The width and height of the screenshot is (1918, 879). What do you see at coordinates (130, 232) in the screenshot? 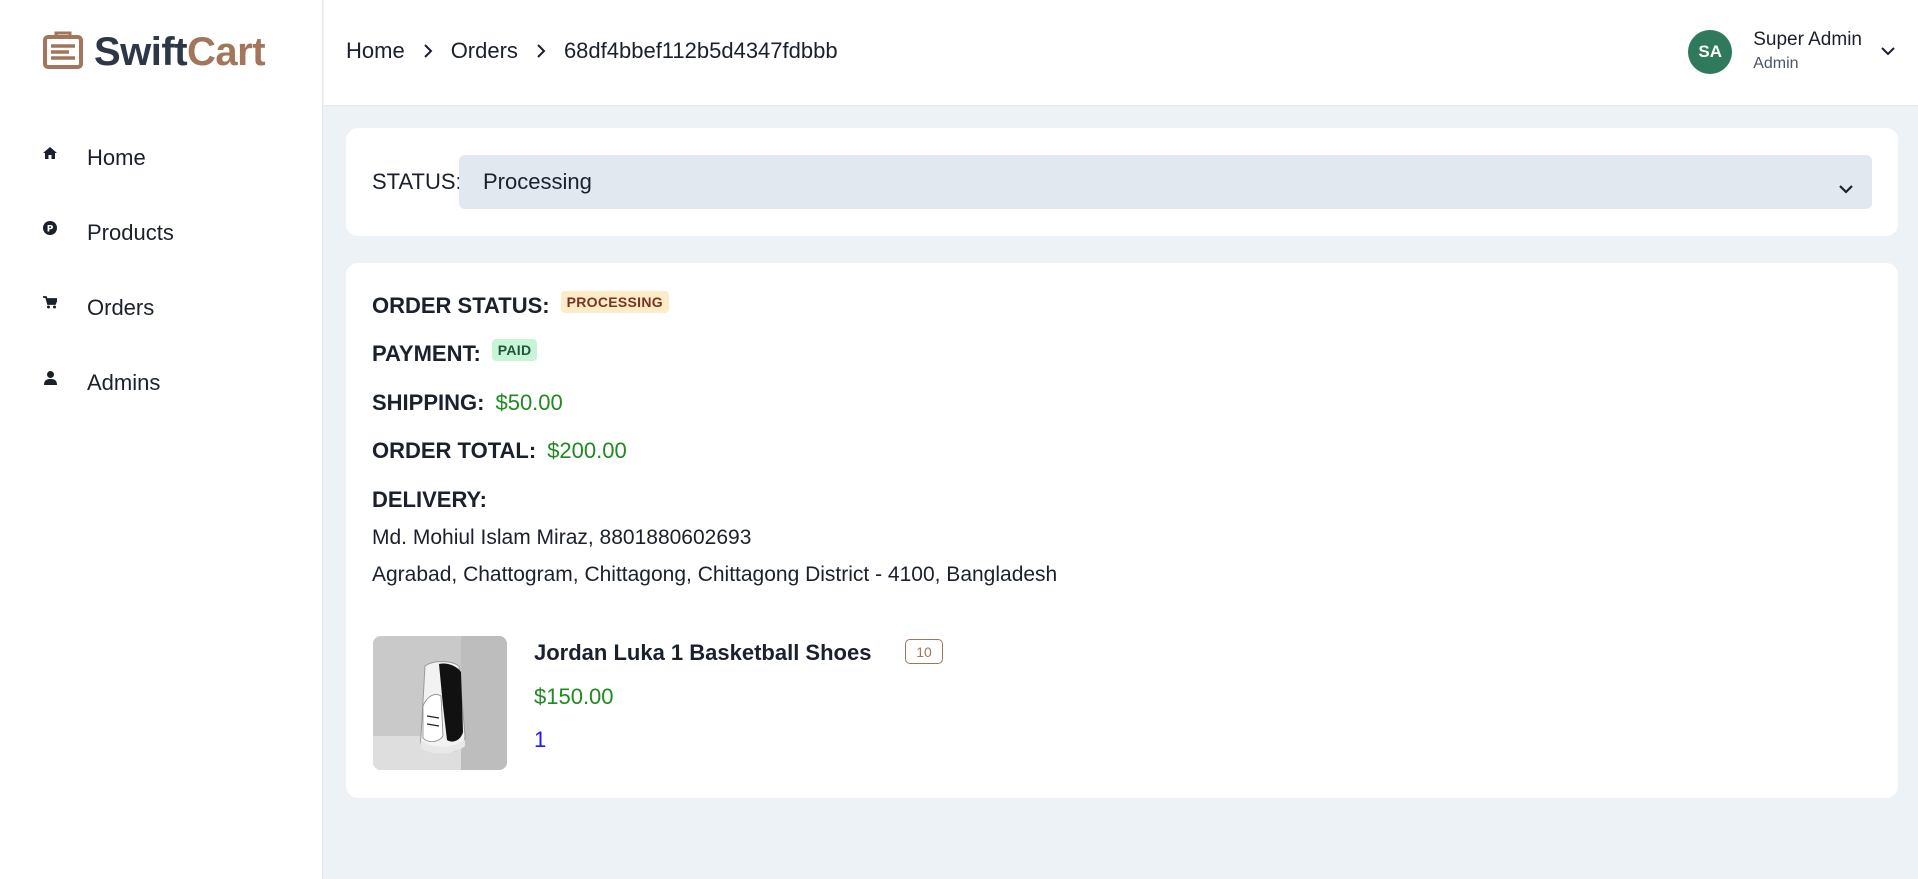
I see `sidebar-item-label: Products` at bounding box center [130, 232].